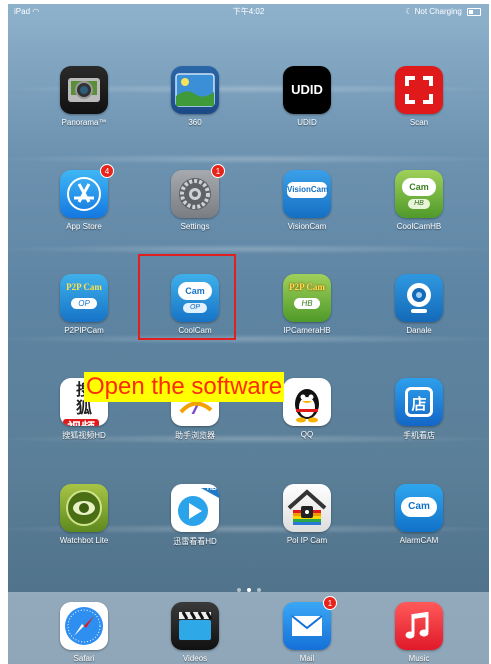 This screenshot has width=491, height=664. I want to click on app-danale: Danale, so click(419, 304).